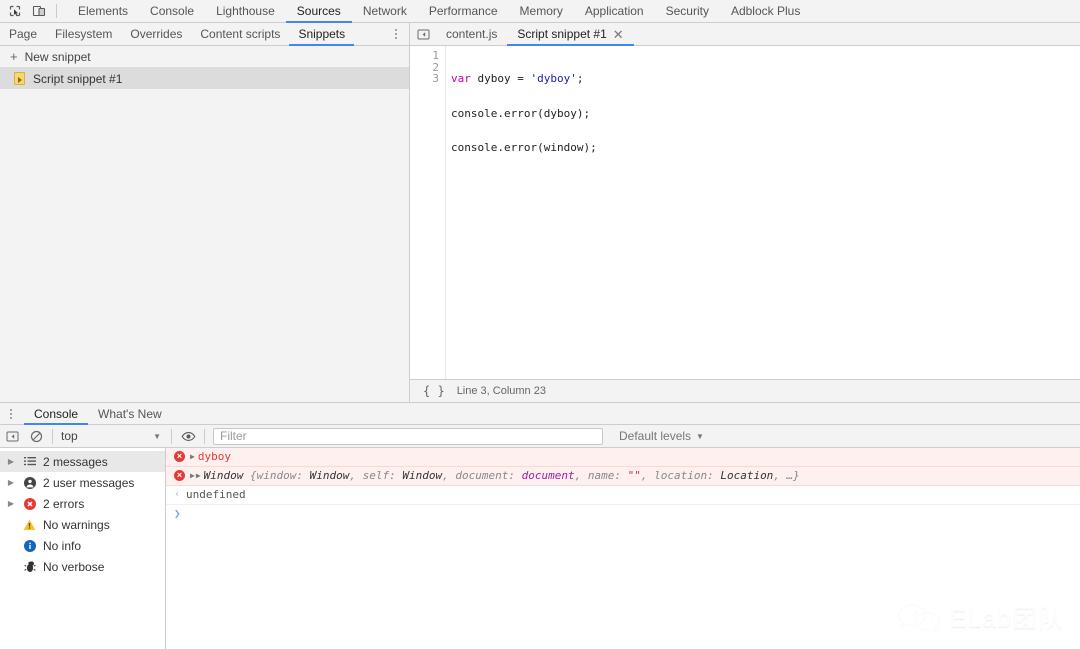 The width and height of the screenshot is (1080, 649). I want to click on toolbar-left-icons, so click(33, 11).